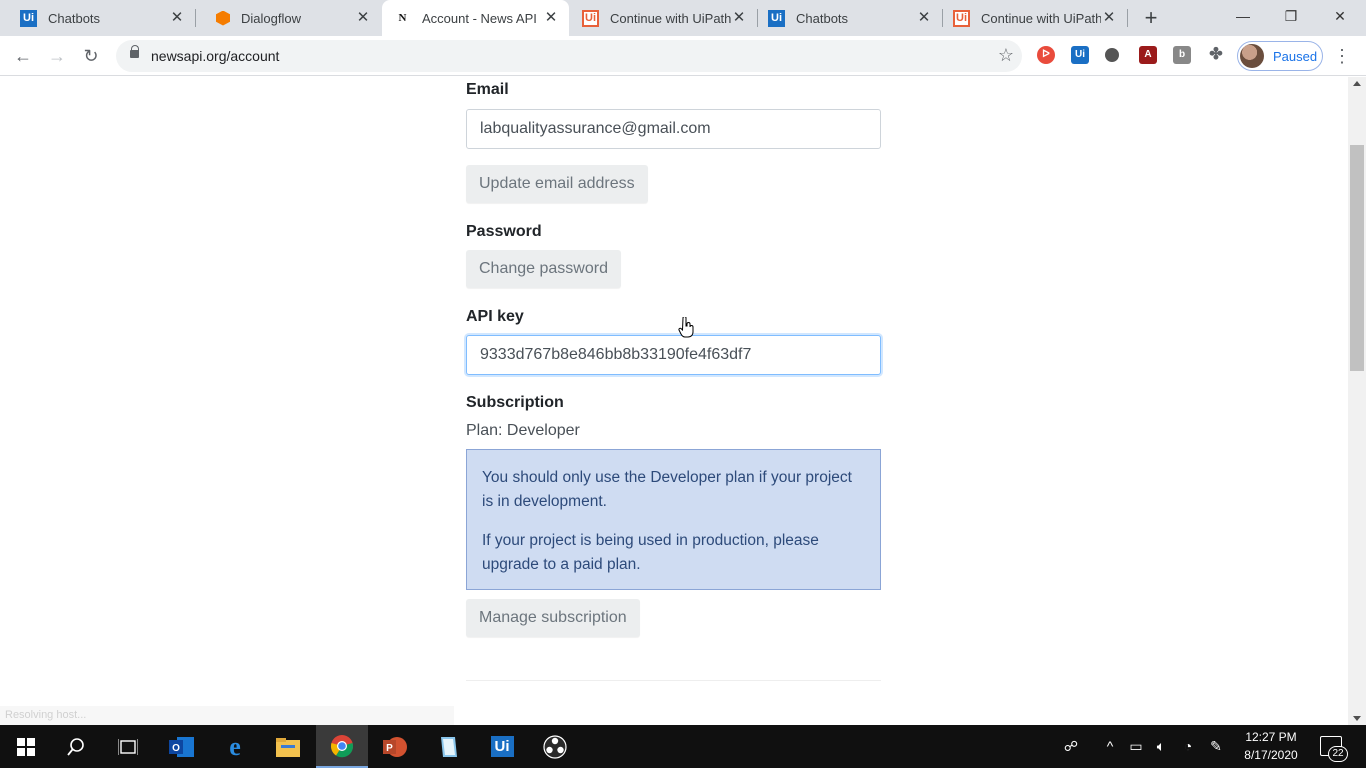 The image size is (1366, 768). Describe the element at coordinates (495, 316) in the screenshot. I see `api-key-label: API key` at that location.